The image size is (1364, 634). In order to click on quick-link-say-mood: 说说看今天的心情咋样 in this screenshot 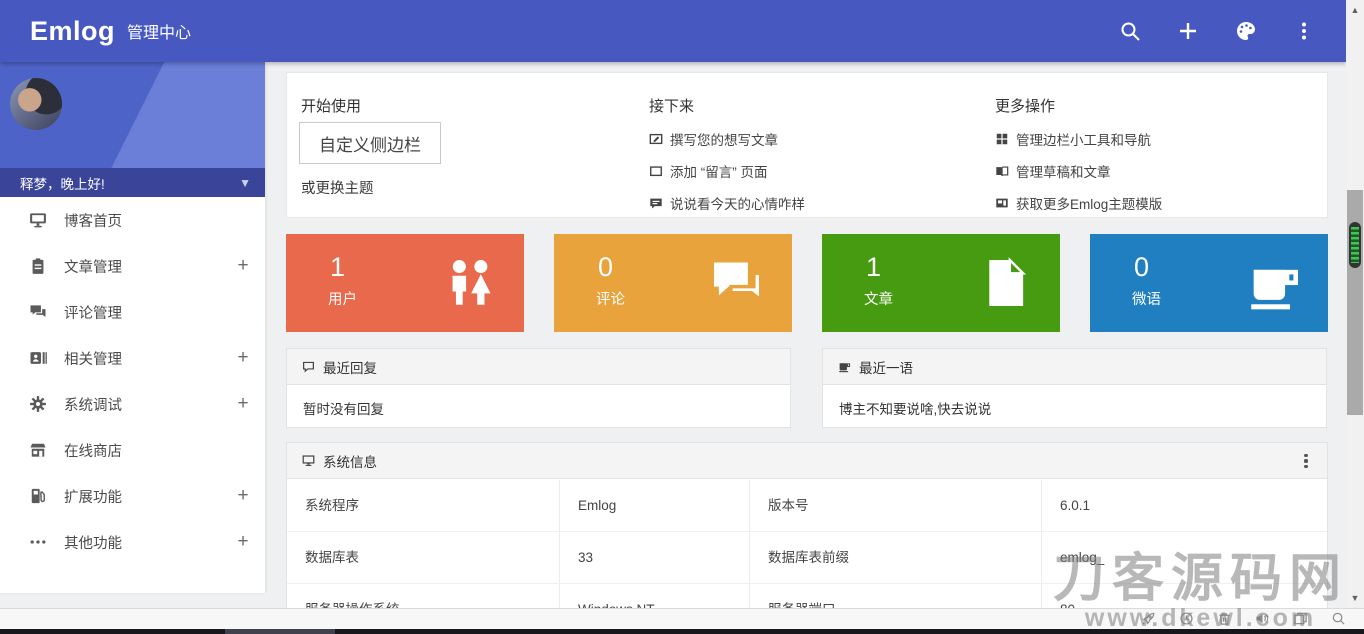, I will do `click(727, 202)`.